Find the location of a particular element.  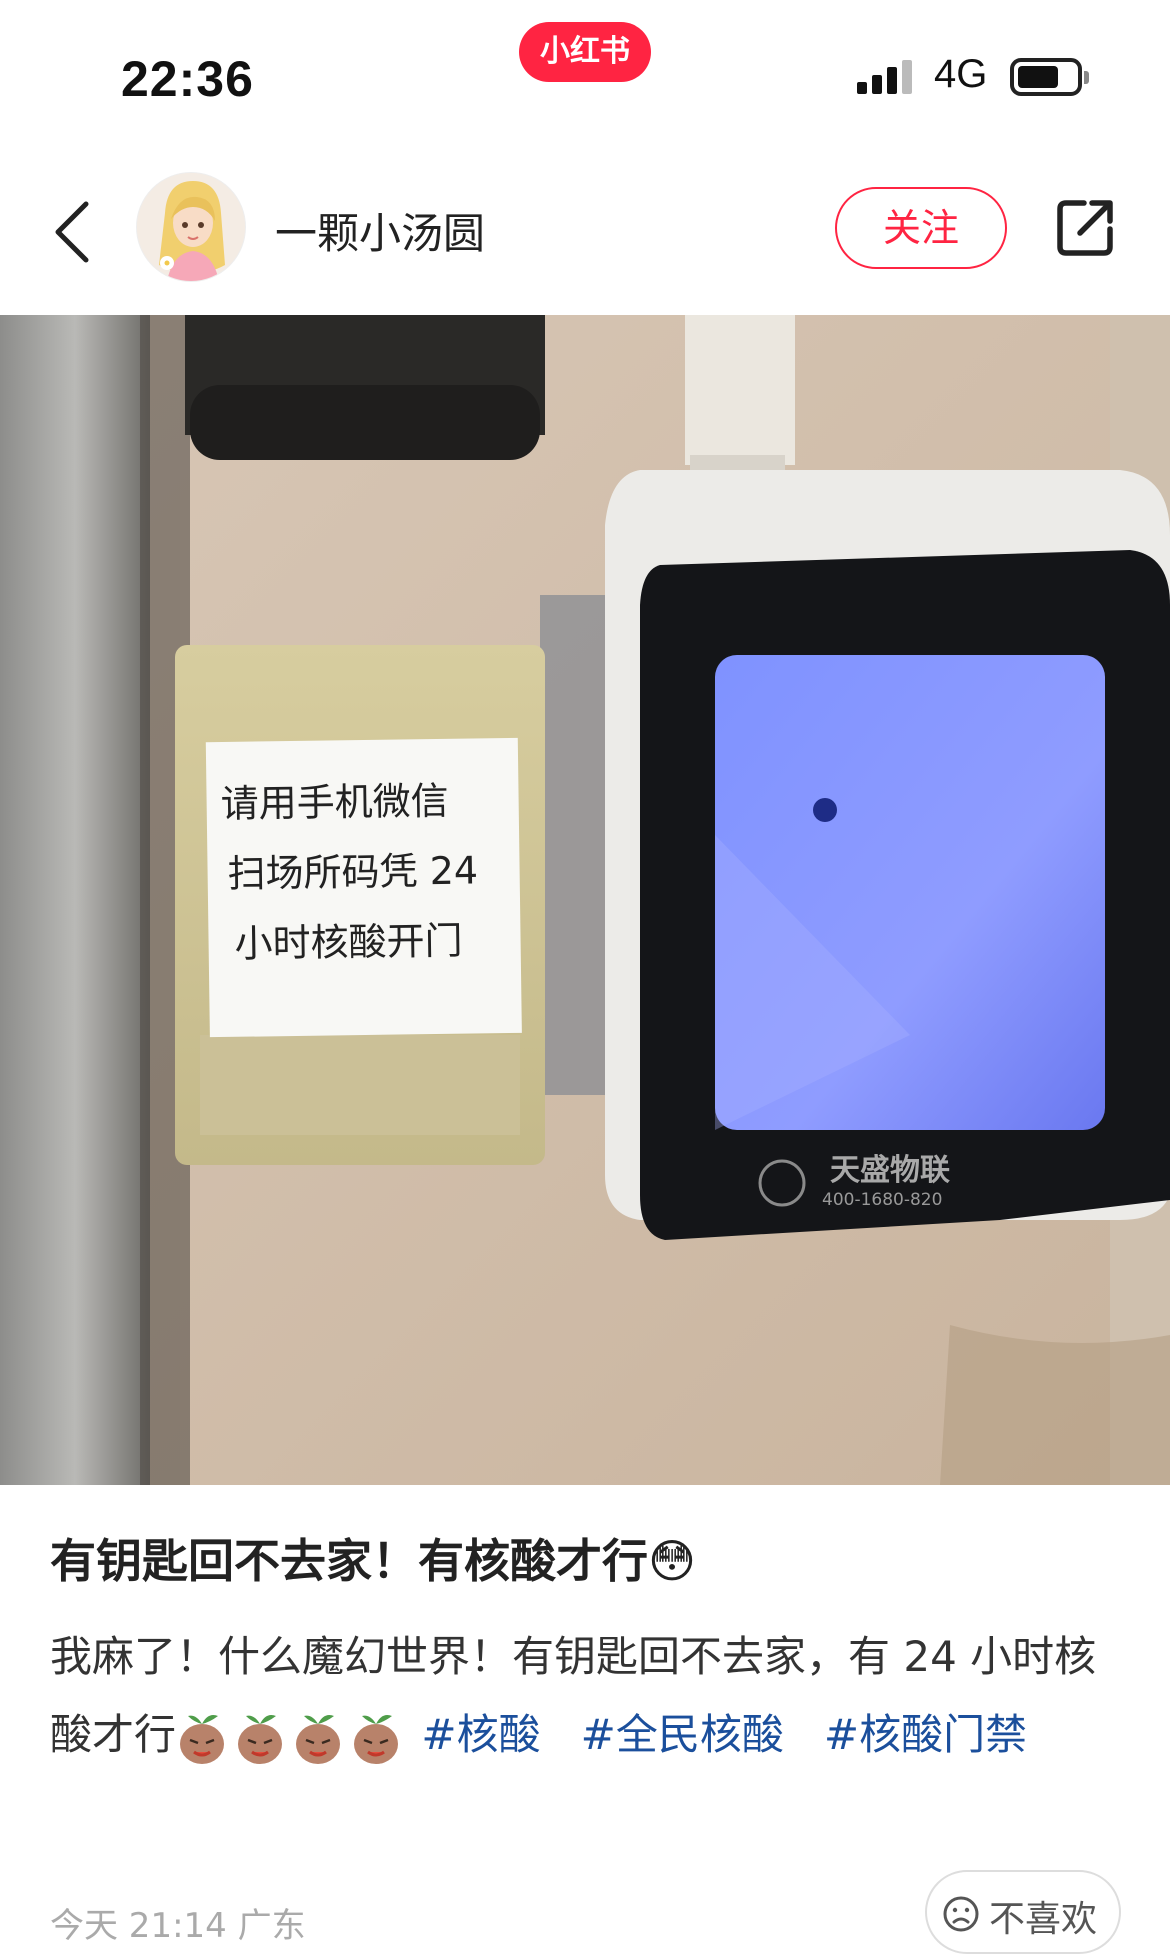

chevron-left-icon is located at coordinates (72, 232).